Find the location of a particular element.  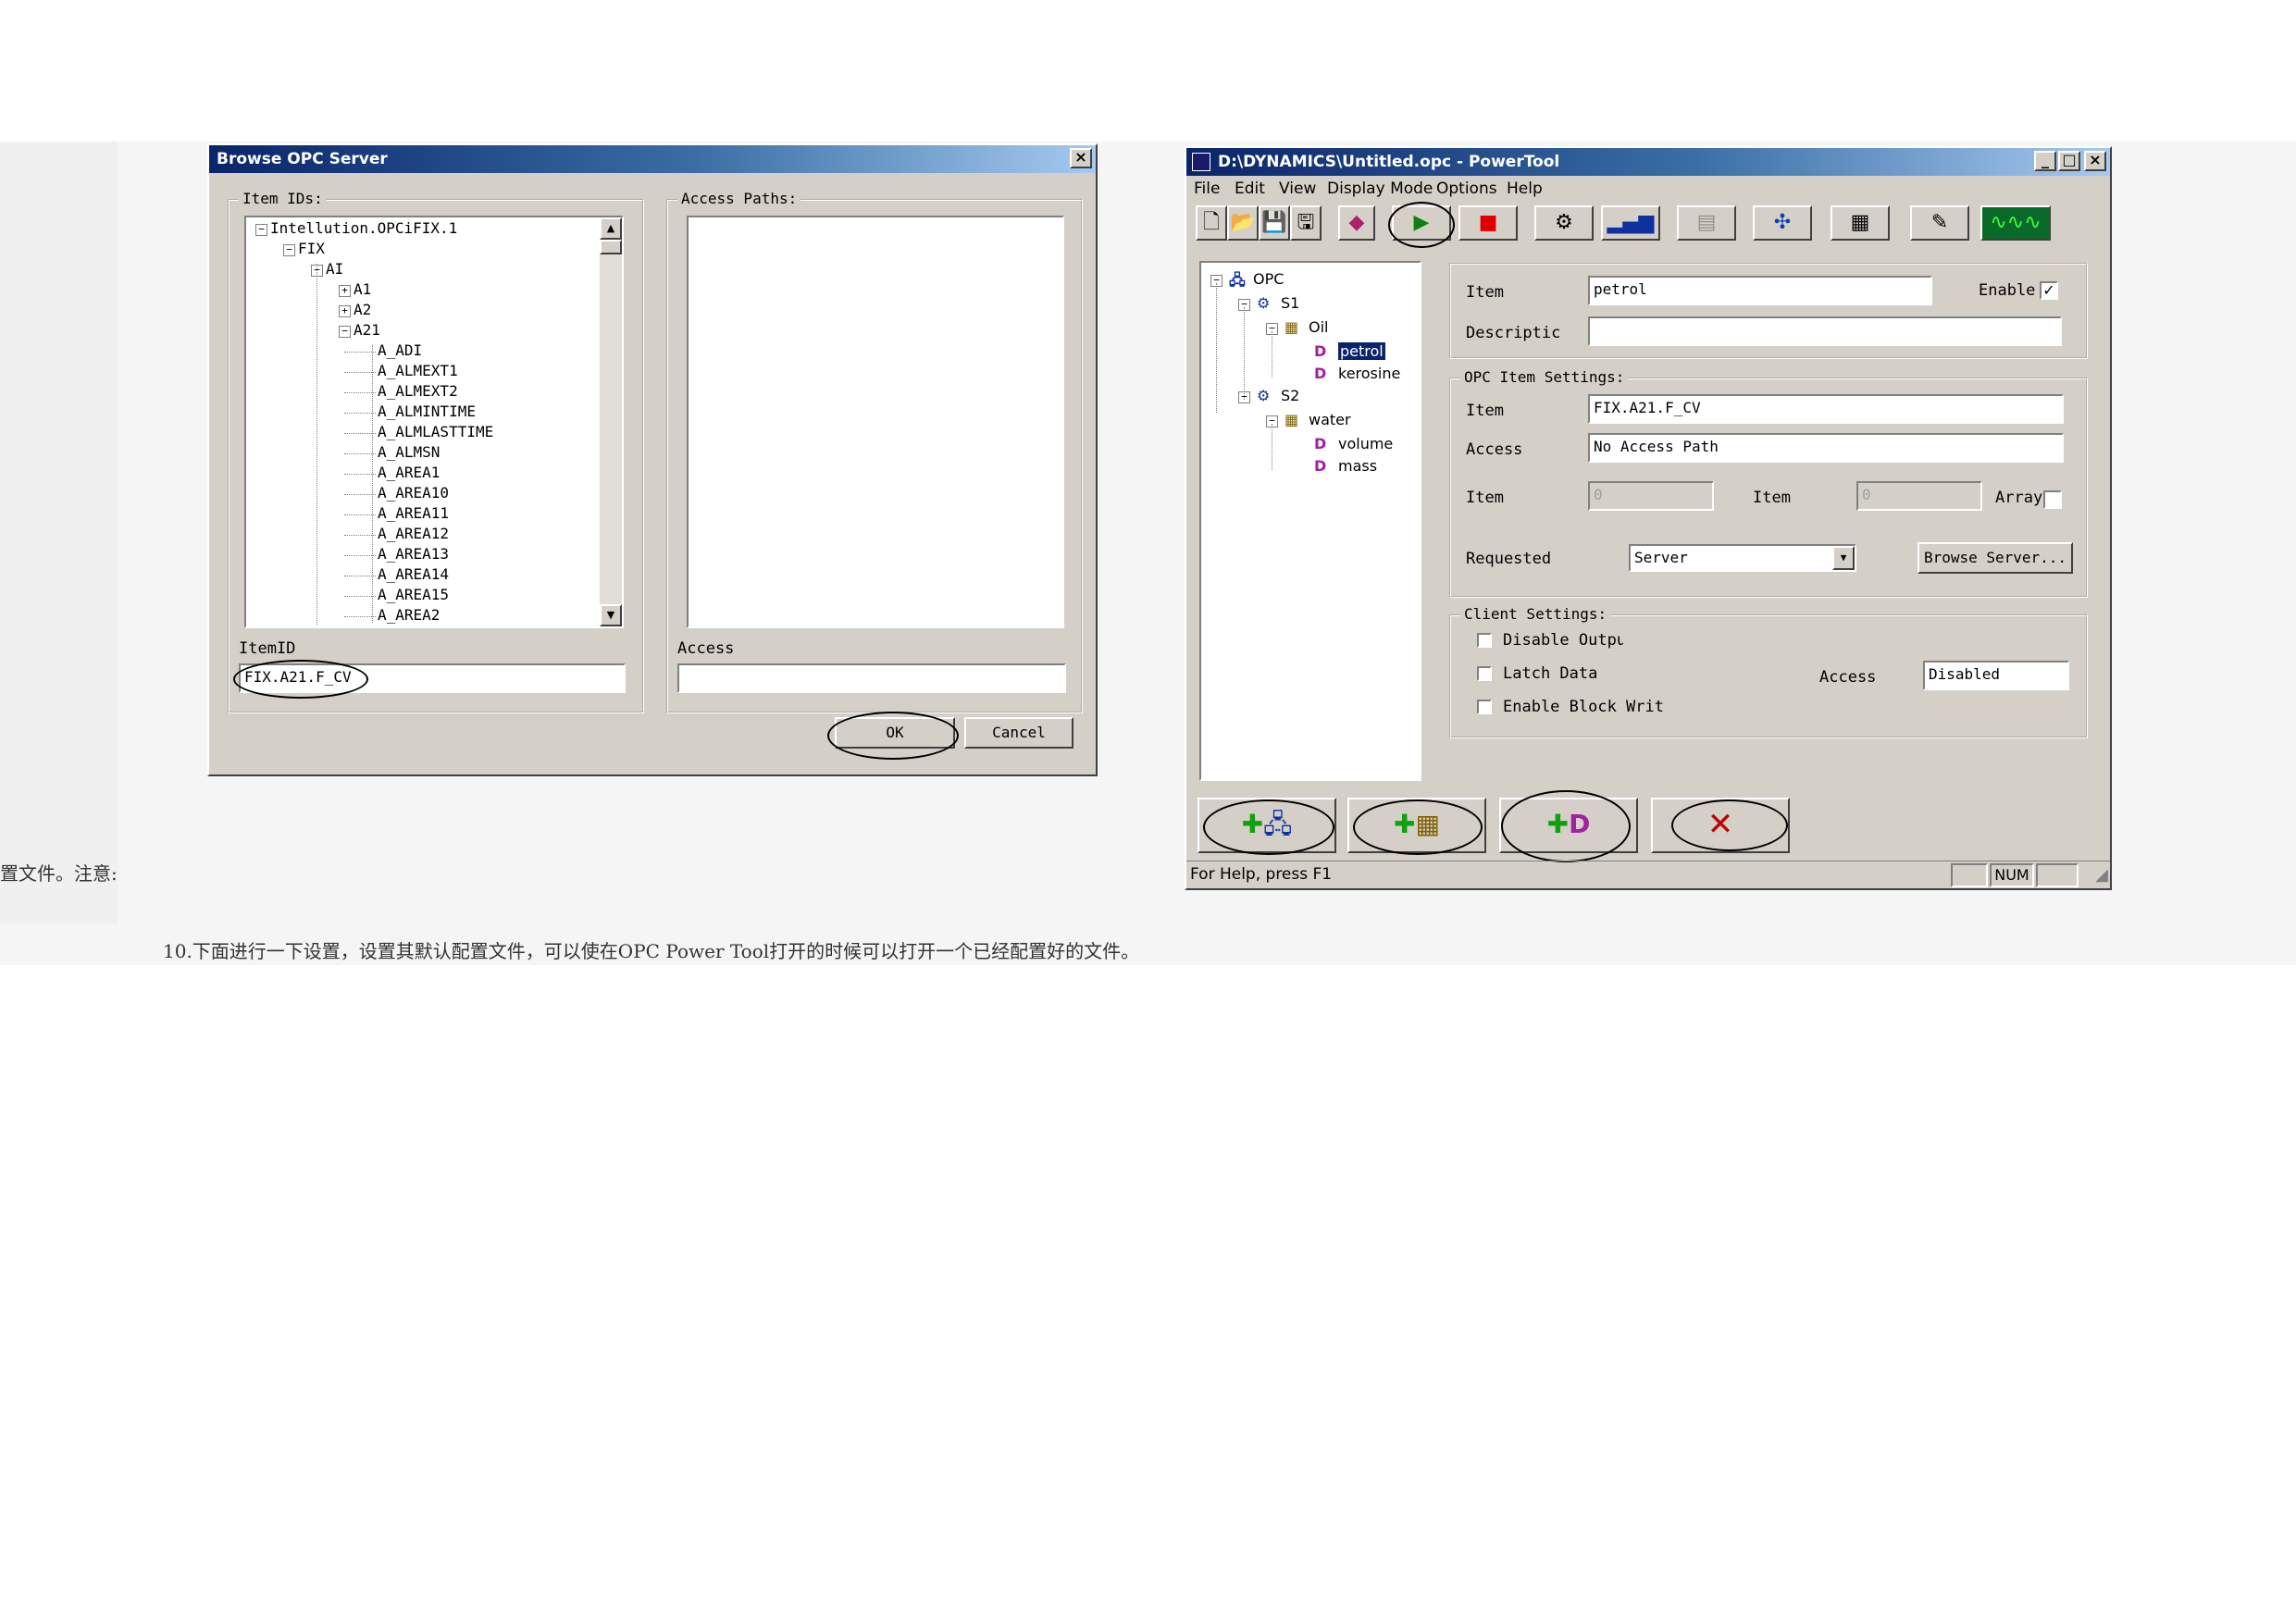

tree-item: A_ALMEXT2 is located at coordinates (418, 391).